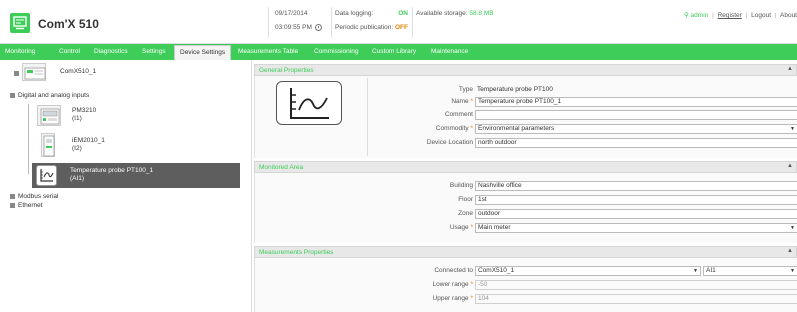  Describe the element at coordinates (481, 13) in the screenshot. I see `storage-value: 58.8 MB` at that location.